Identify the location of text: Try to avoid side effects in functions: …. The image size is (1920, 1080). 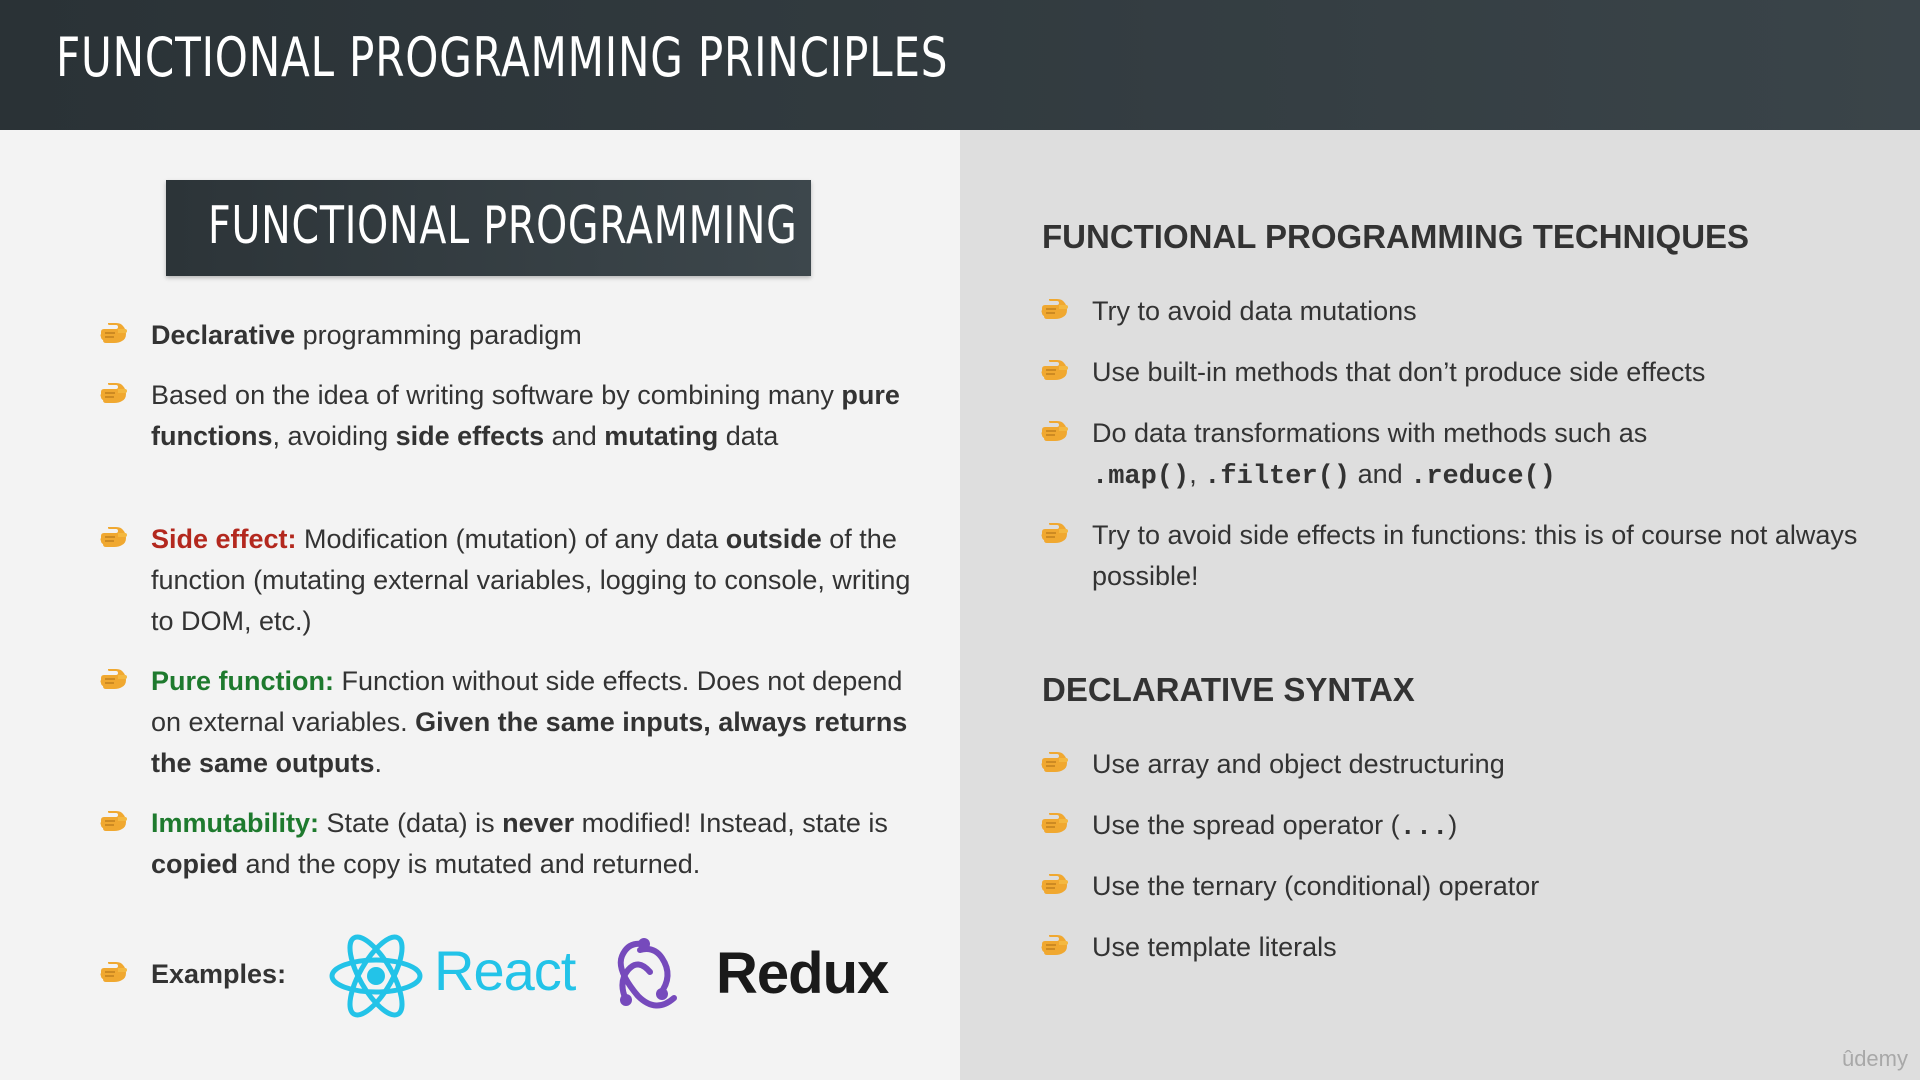
(1475, 555).